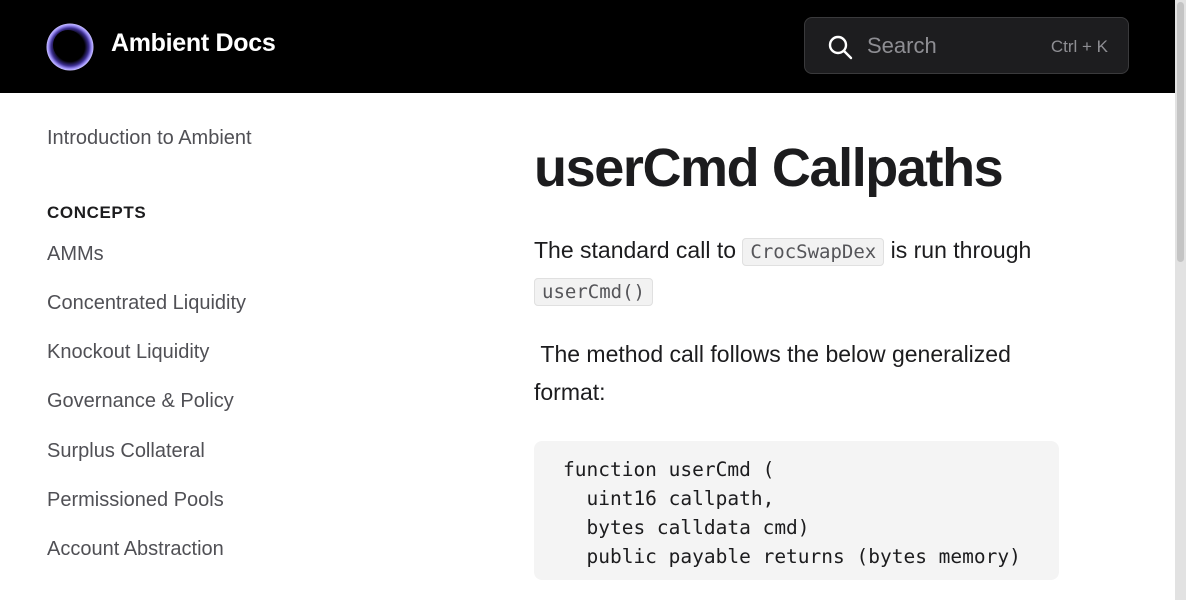  I want to click on inline-code-usercmd: userCmd(), so click(593, 292).